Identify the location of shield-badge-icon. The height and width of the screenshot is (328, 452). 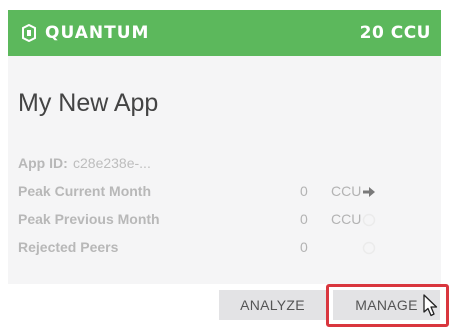
(29, 33).